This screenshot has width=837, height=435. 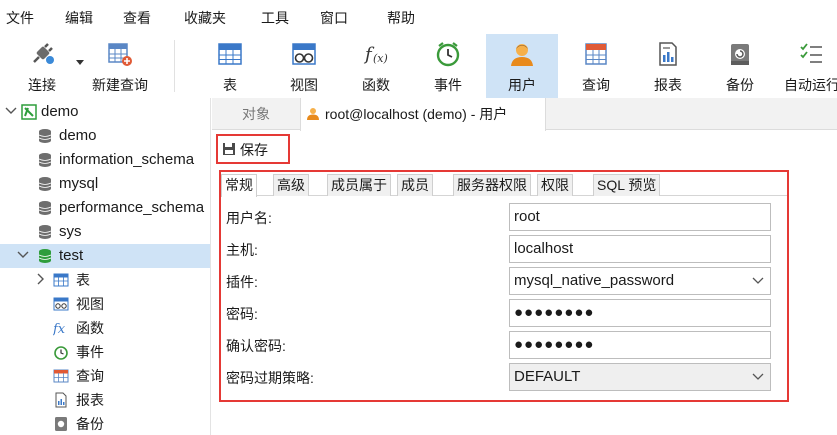 What do you see at coordinates (401, 18) in the screenshot?
I see `menu-help: 帮助` at bounding box center [401, 18].